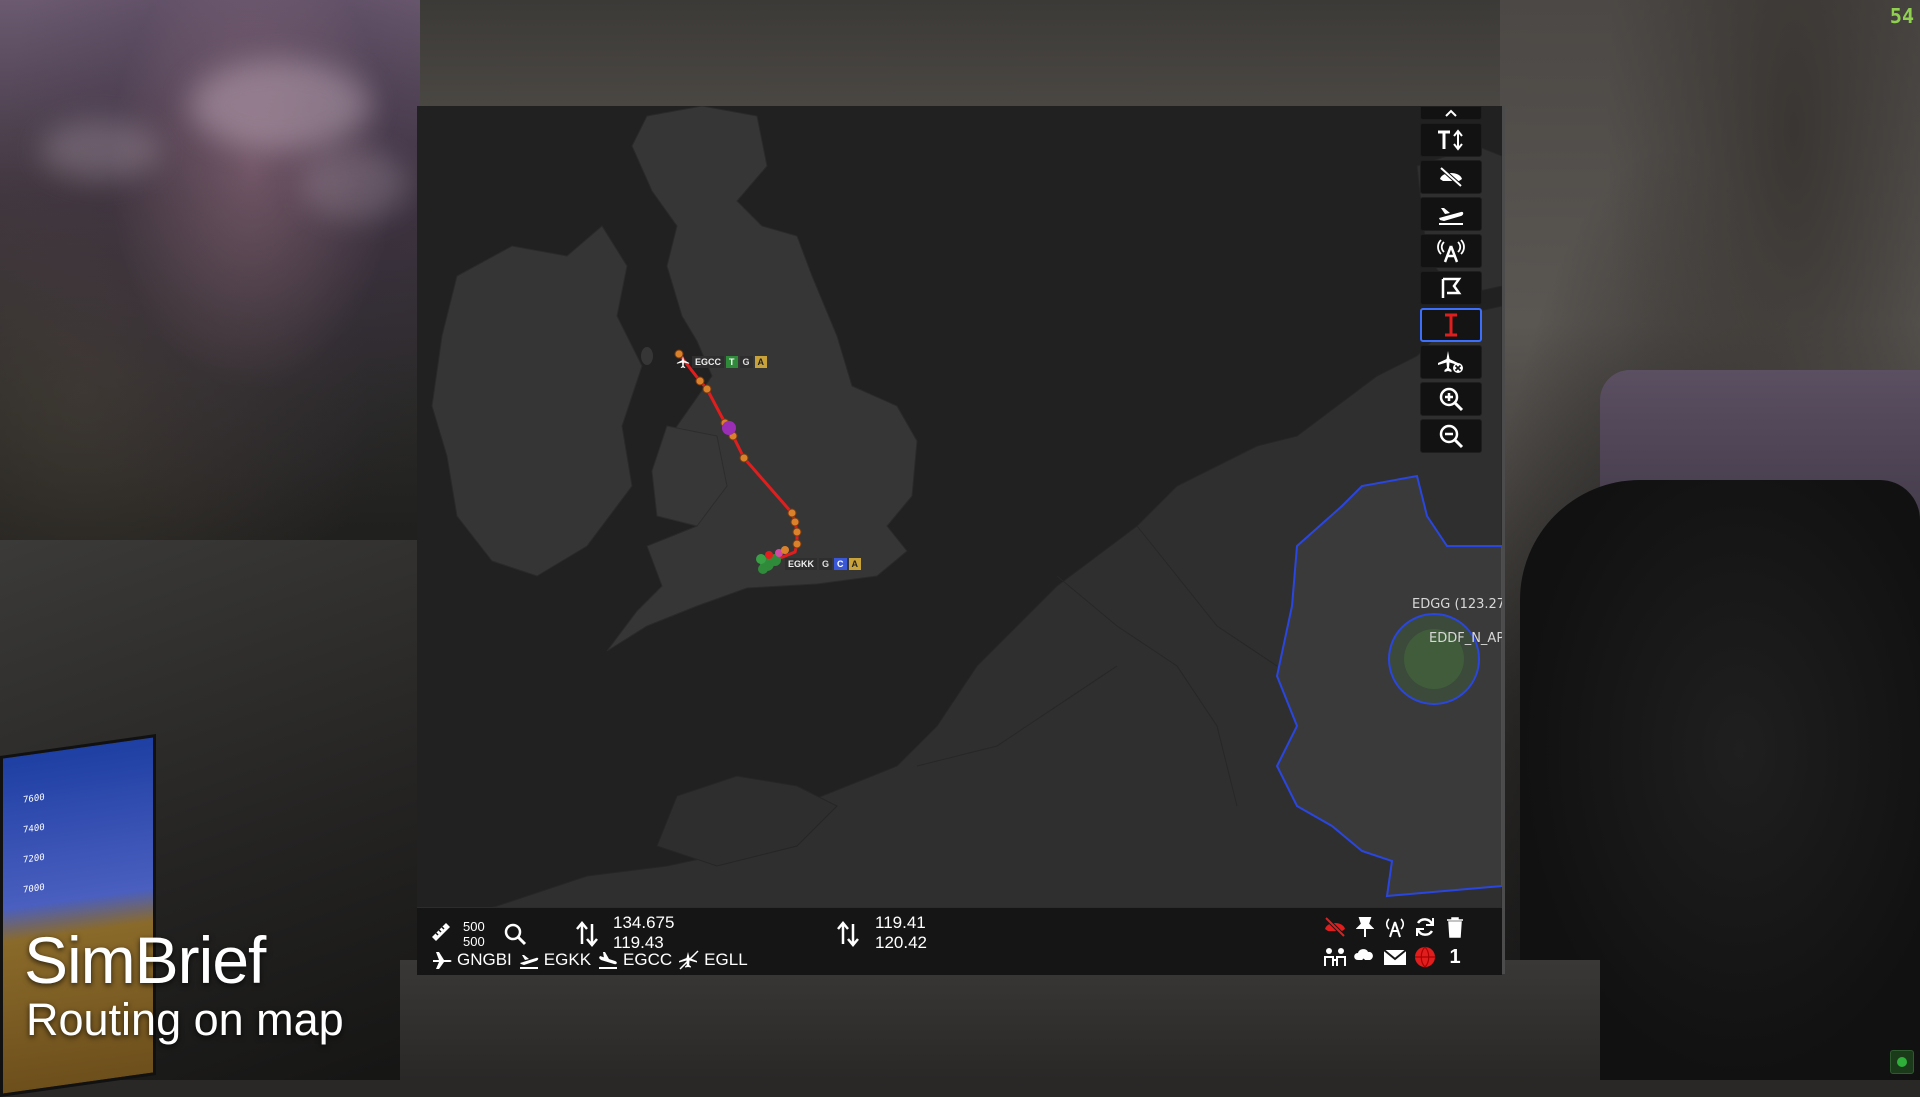 This screenshot has width=1920, height=1097. Describe the element at coordinates (644, 922) in the screenshot. I see `com1-active-frequency: 134.675` at that location.